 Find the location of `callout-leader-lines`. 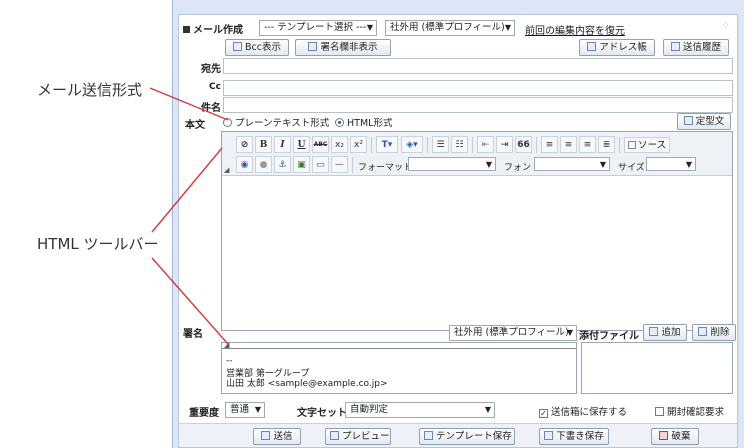

callout-leader-lines is located at coordinates (189, 216).